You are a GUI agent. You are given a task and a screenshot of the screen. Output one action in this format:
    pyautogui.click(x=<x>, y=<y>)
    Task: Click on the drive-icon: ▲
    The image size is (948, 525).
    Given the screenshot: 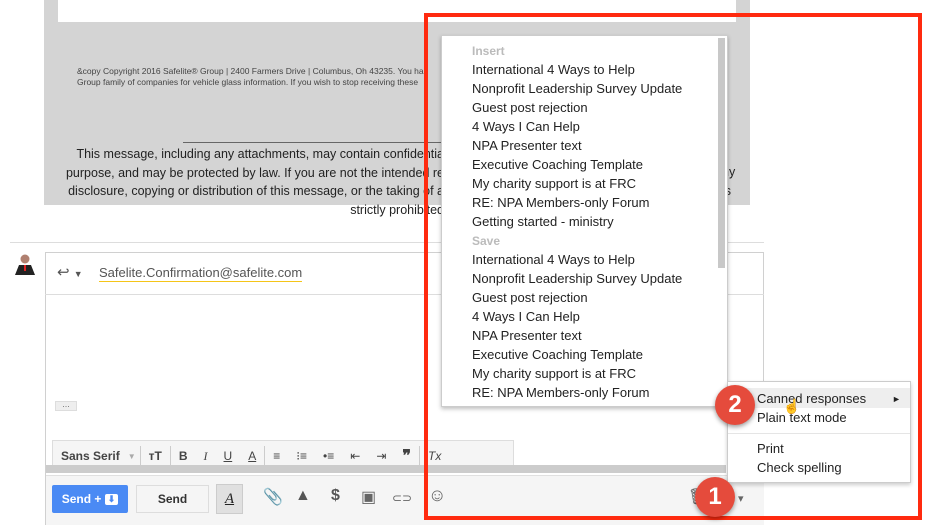 What is the action you would take?
    pyautogui.click(x=303, y=496)
    